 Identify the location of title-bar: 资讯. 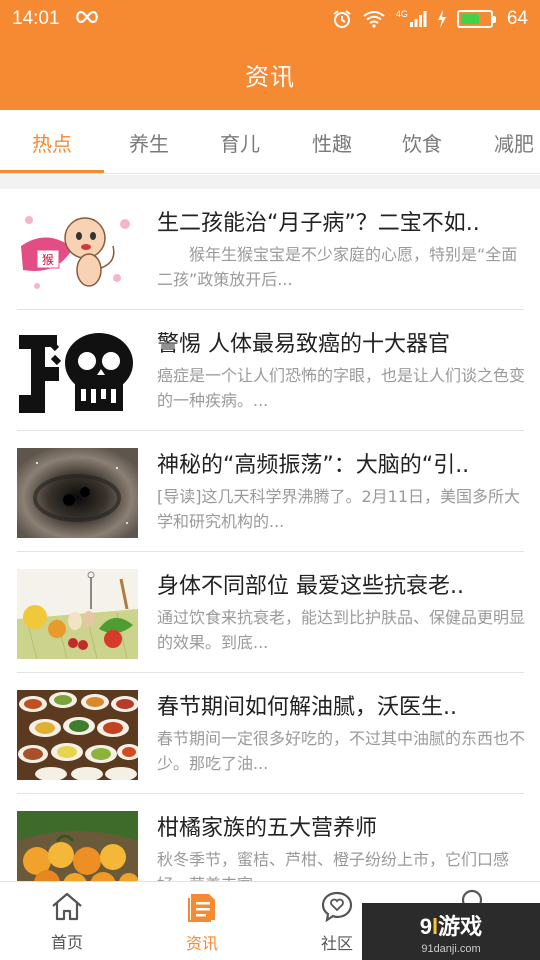
(270, 74).